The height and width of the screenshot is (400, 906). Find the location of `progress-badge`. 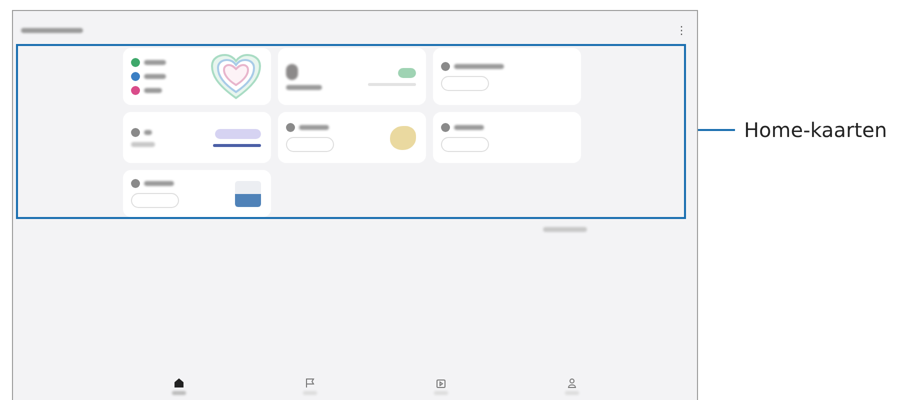

progress-badge is located at coordinates (407, 73).